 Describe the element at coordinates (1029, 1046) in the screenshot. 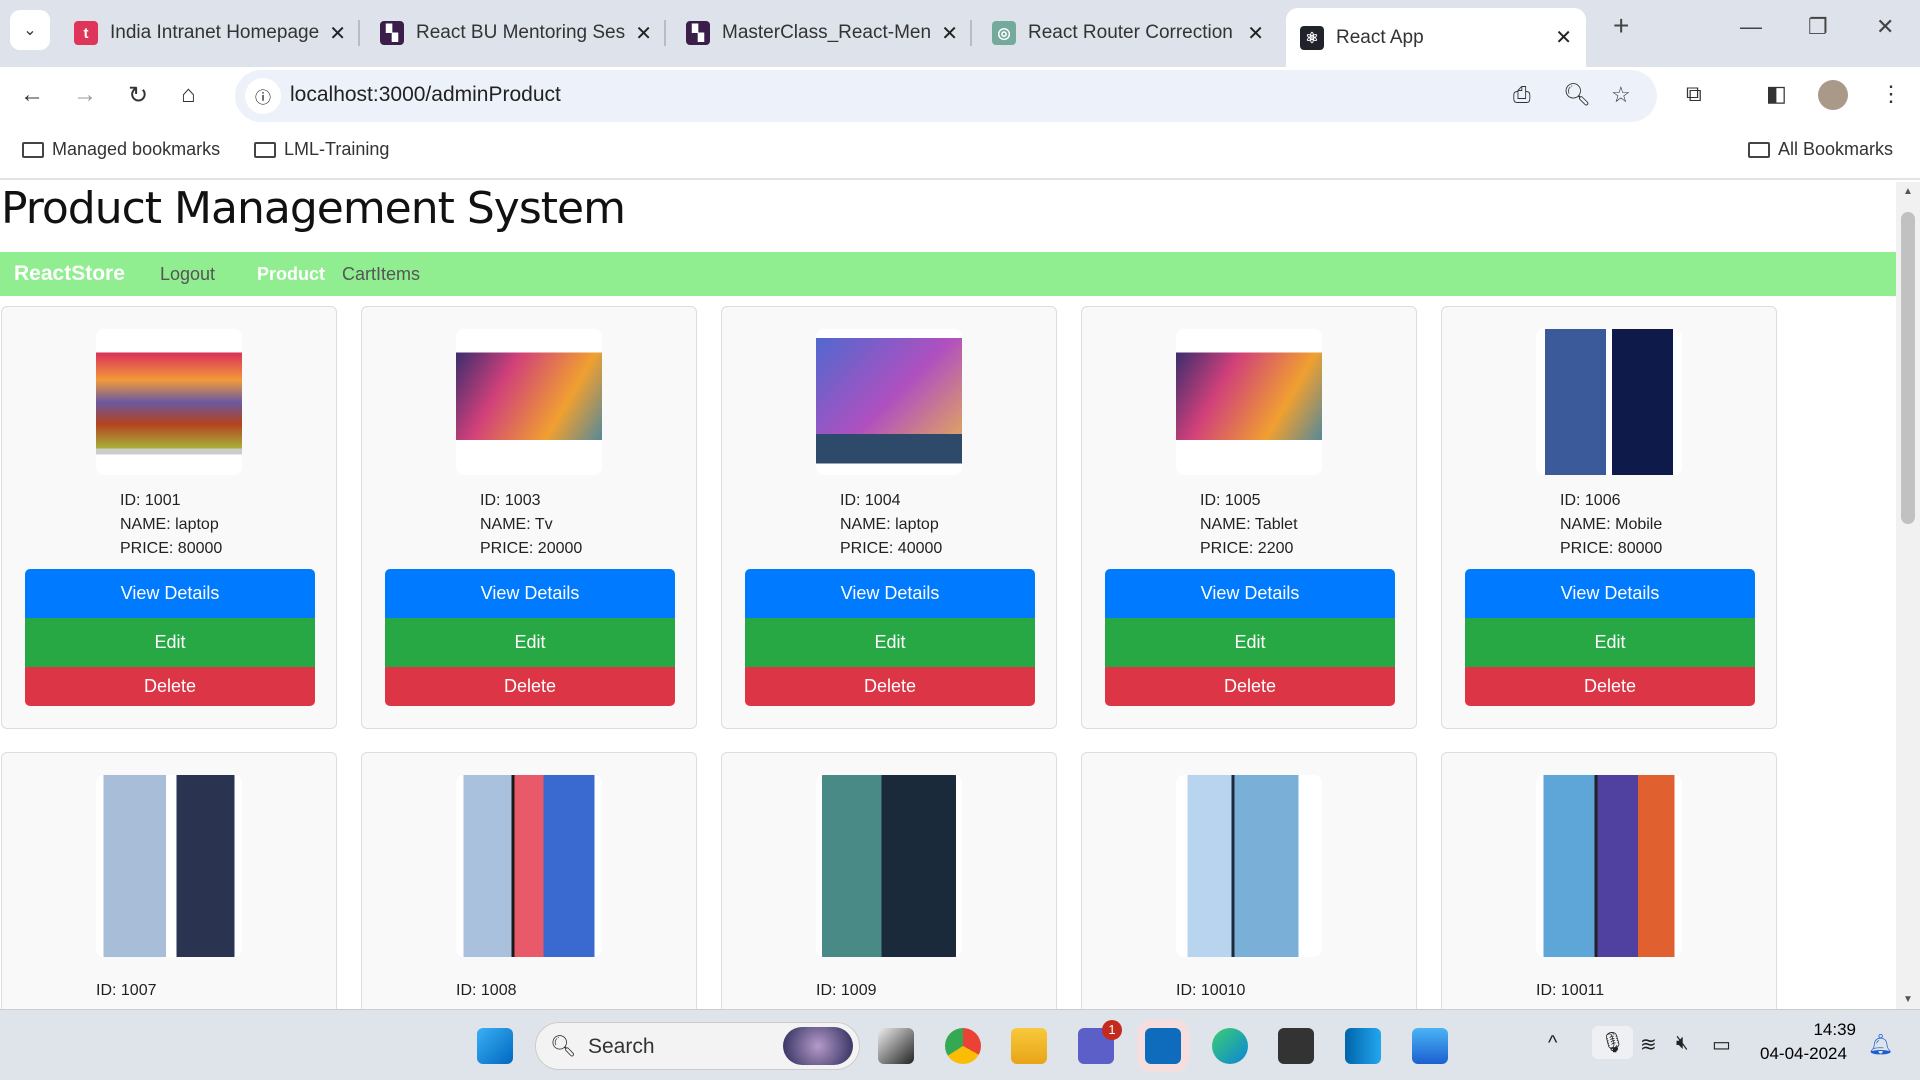

I see `file-explorer-icon` at that location.